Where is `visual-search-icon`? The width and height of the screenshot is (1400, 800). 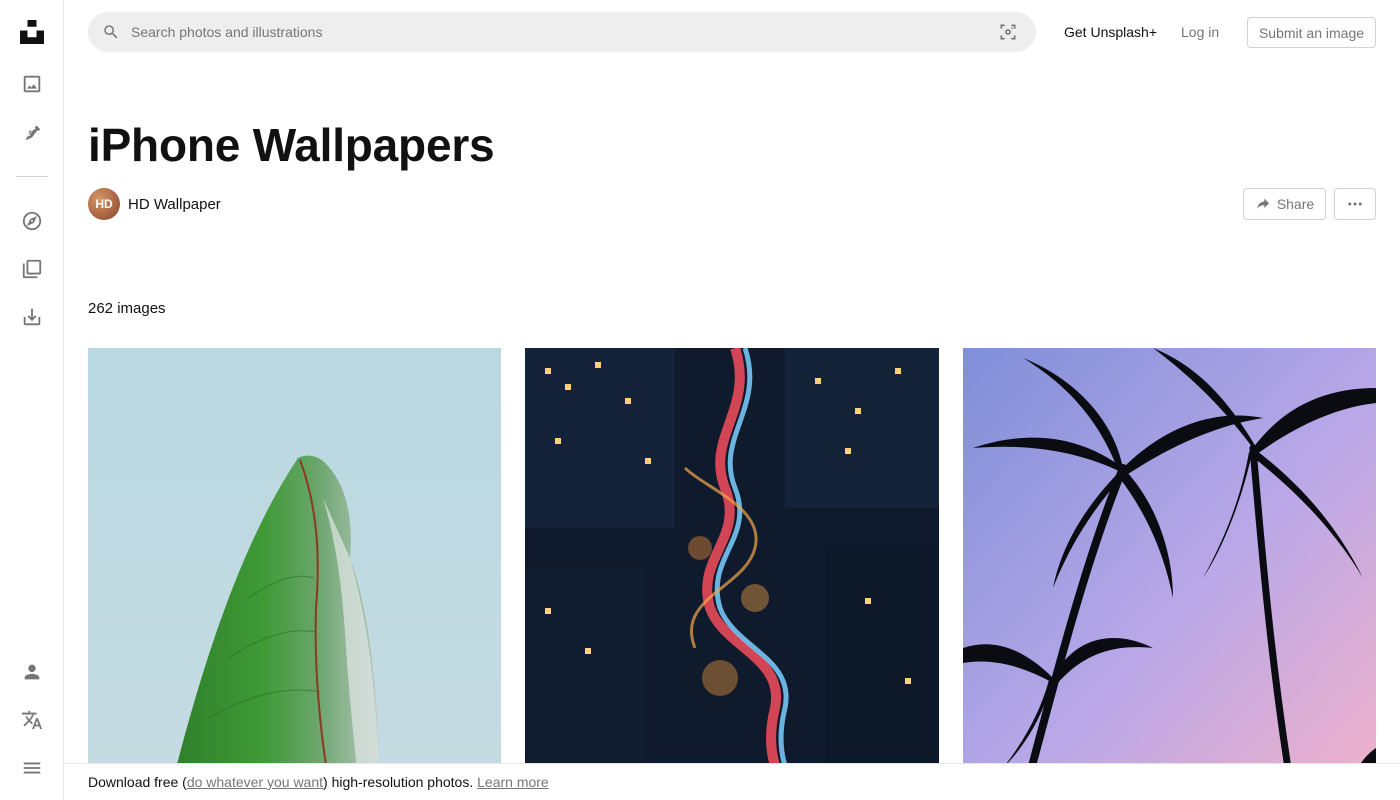
visual-search-icon is located at coordinates (1008, 32).